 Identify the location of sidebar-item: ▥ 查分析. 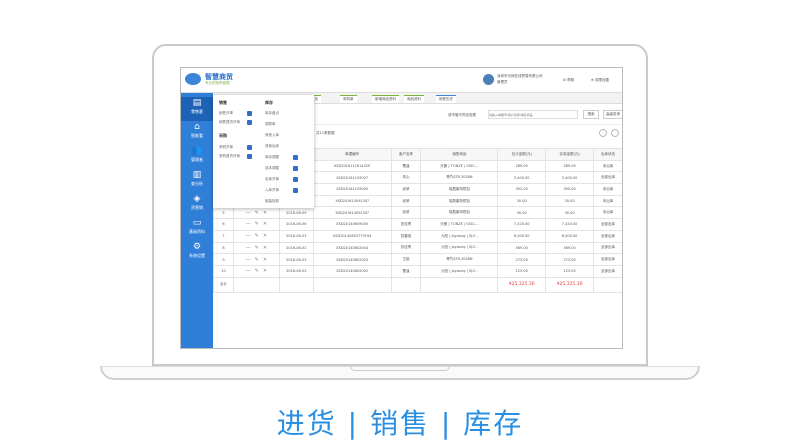
(197, 181).